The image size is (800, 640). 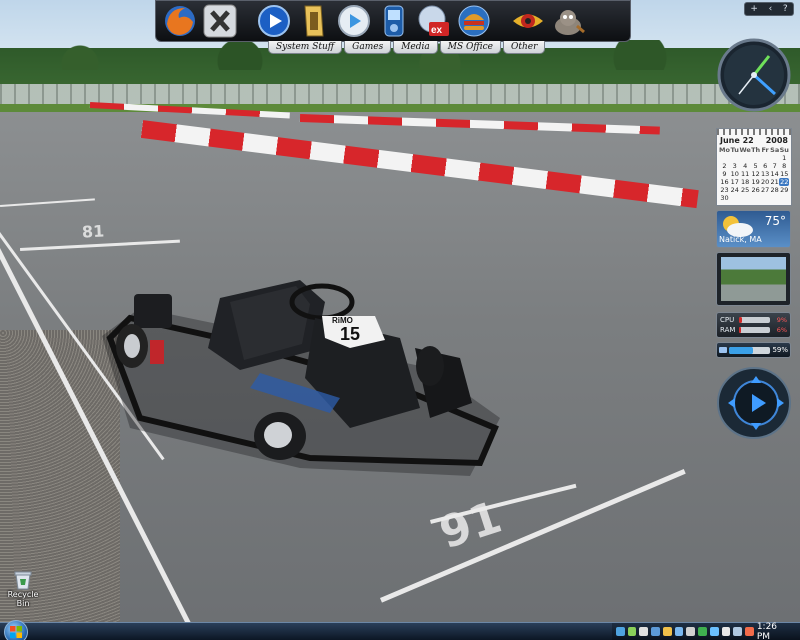 I want to click on ram-label: RAM, so click(x=728, y=330).